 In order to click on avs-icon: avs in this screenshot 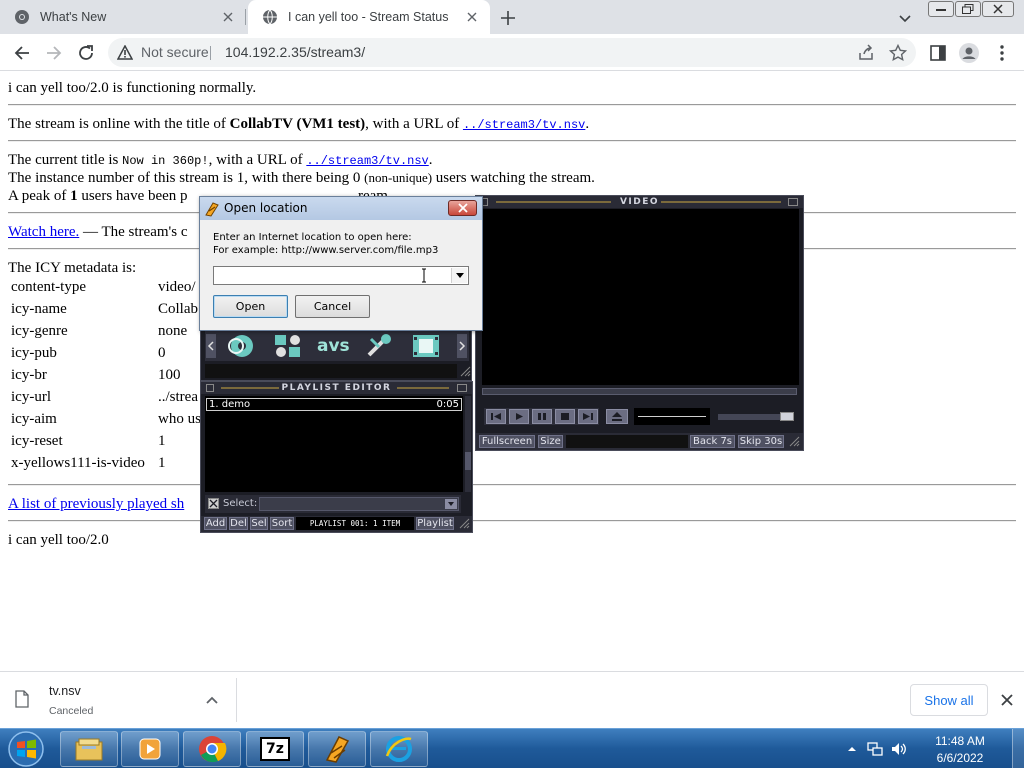, I will do `click(335, 346)`.